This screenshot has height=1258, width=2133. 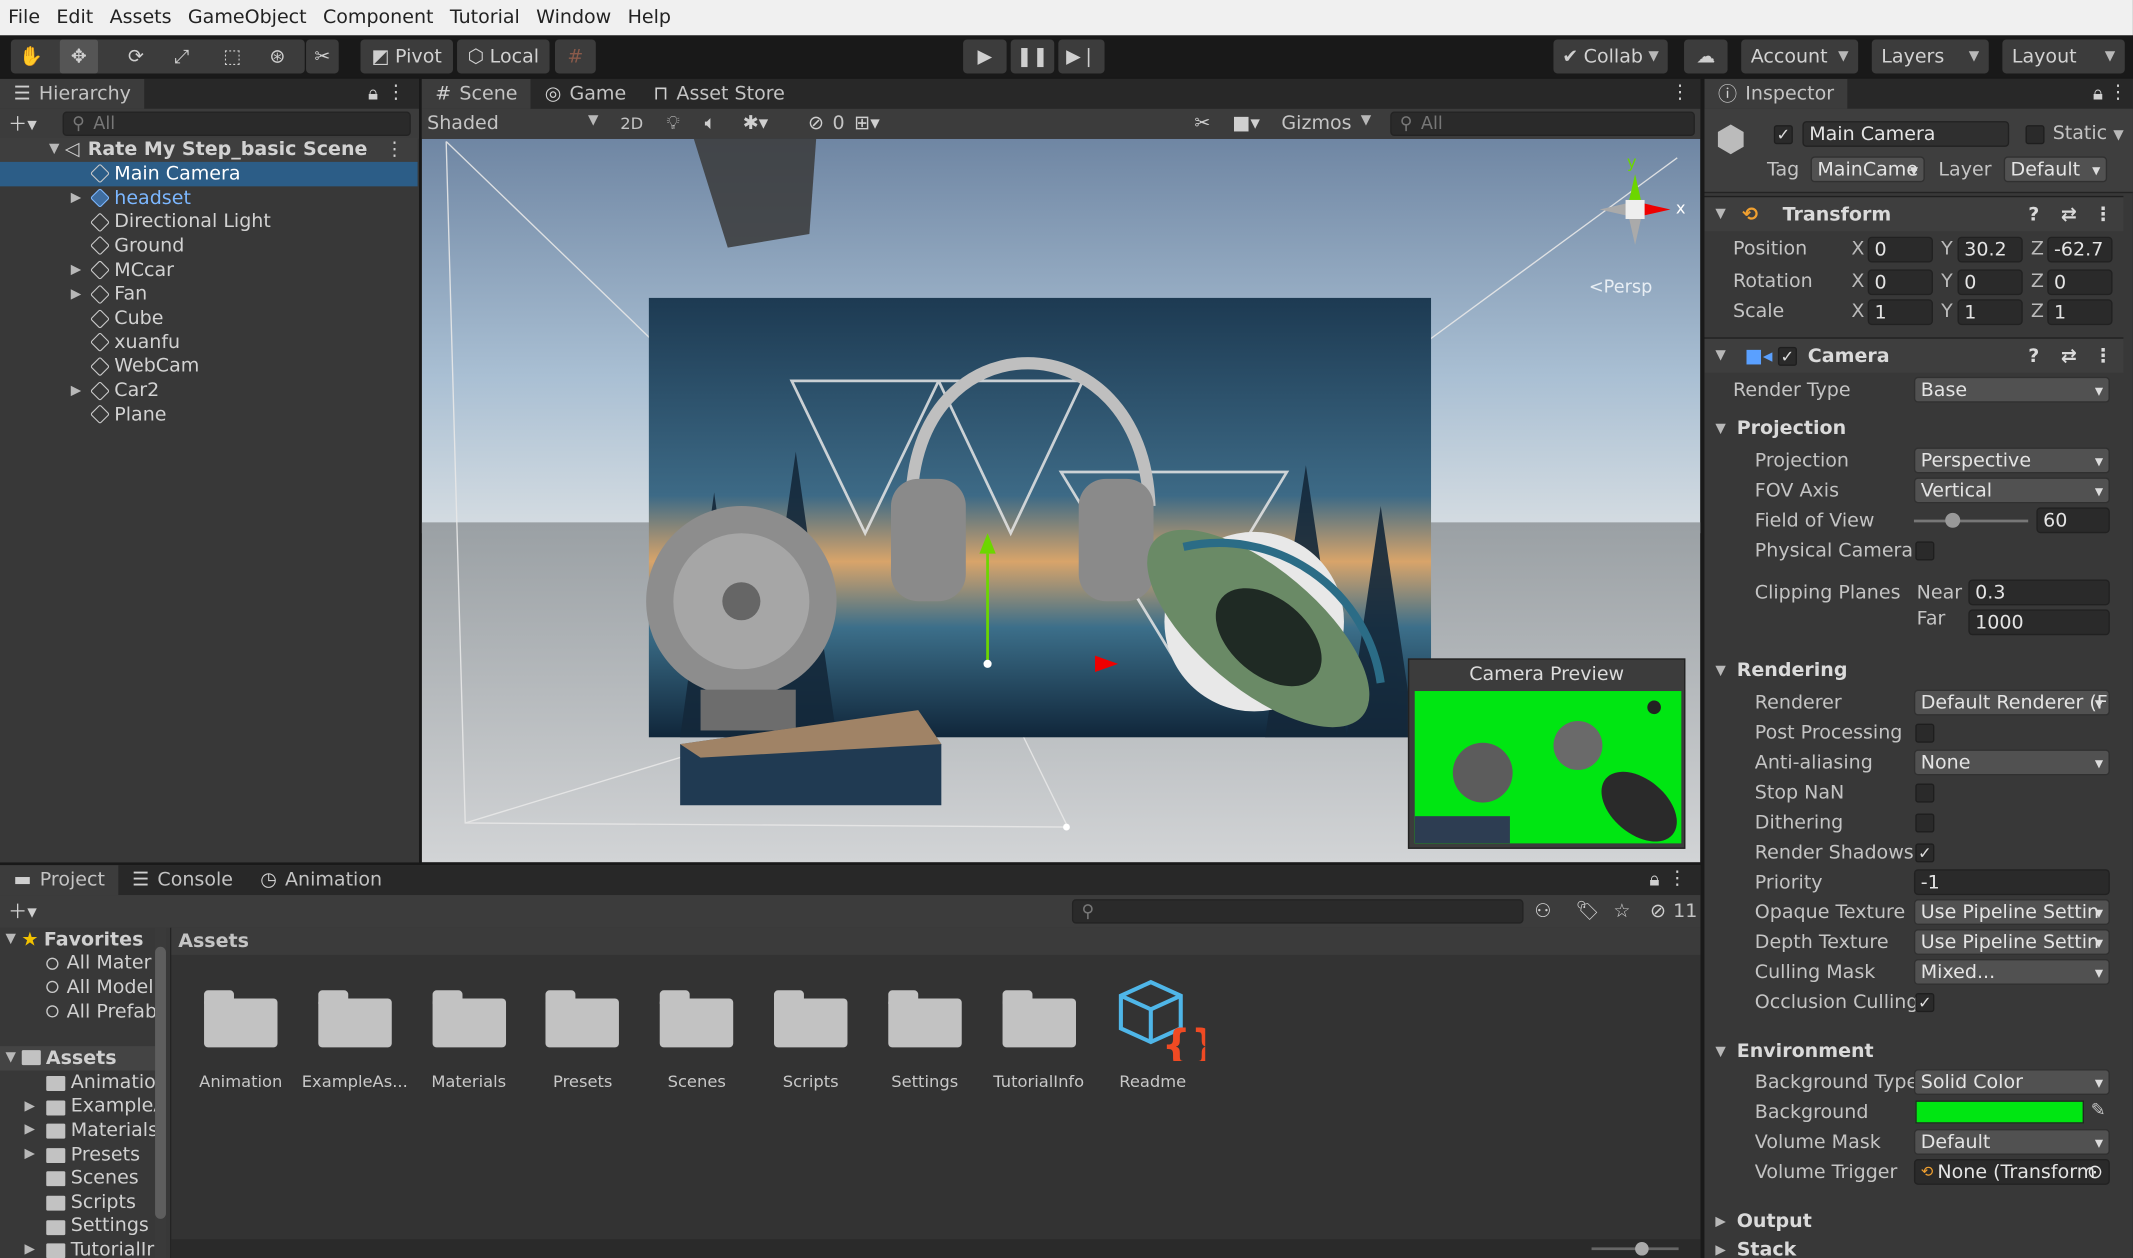 What do you see at coordinates (2095, 1172) in the screenshot?
I see `object-picker-icon: ⊙` at bounding box center [2095, 1172].